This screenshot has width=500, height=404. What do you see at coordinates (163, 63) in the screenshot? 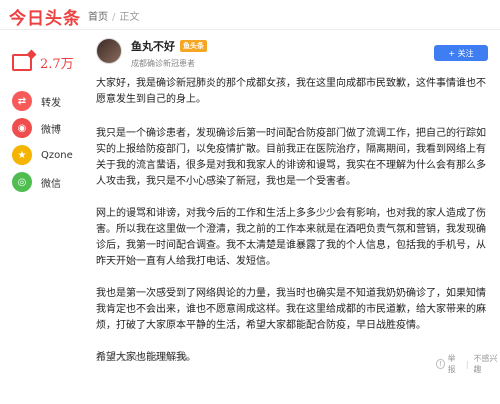
I see `author-description: 成都确诊新冠患者` at bounding box center [163, 63].